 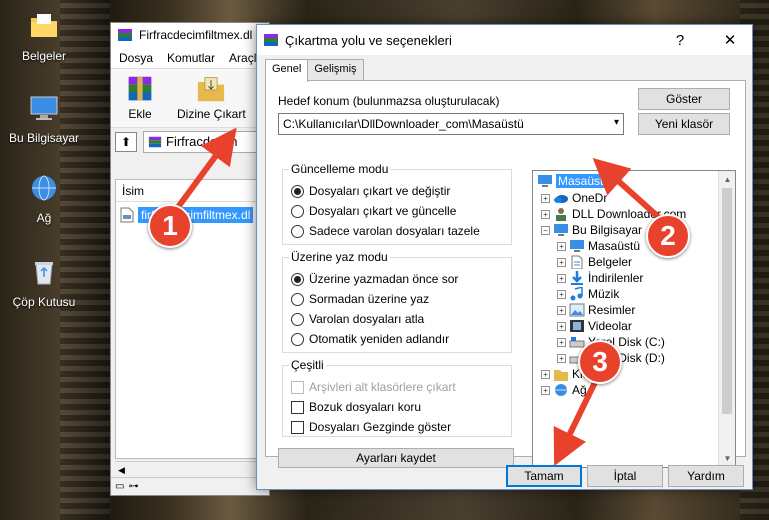 What do you see at coordinates (577, 278) in the screenshot?
I see `downloads-icon` at bounding box center [577, 278].